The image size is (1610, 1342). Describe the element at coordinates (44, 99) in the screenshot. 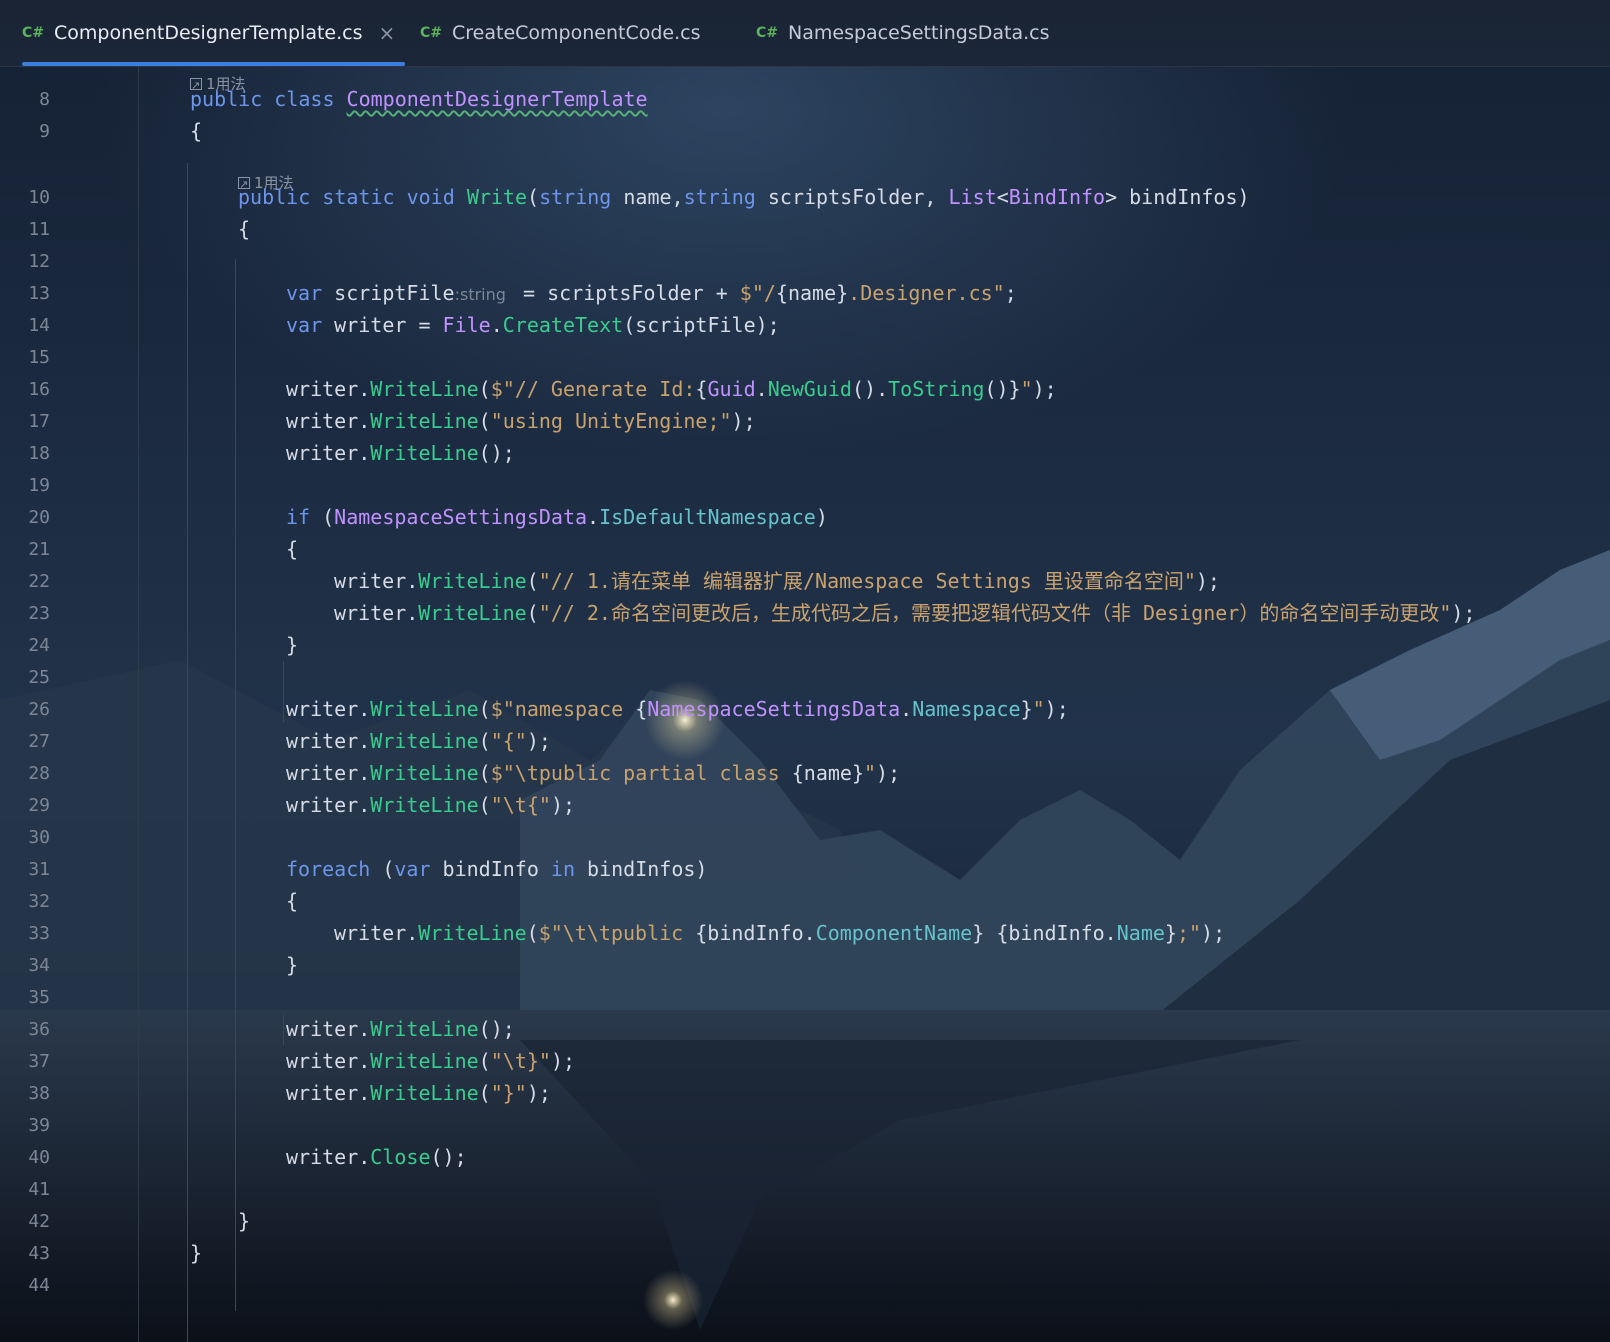

I see `line-number: 8` at that location.